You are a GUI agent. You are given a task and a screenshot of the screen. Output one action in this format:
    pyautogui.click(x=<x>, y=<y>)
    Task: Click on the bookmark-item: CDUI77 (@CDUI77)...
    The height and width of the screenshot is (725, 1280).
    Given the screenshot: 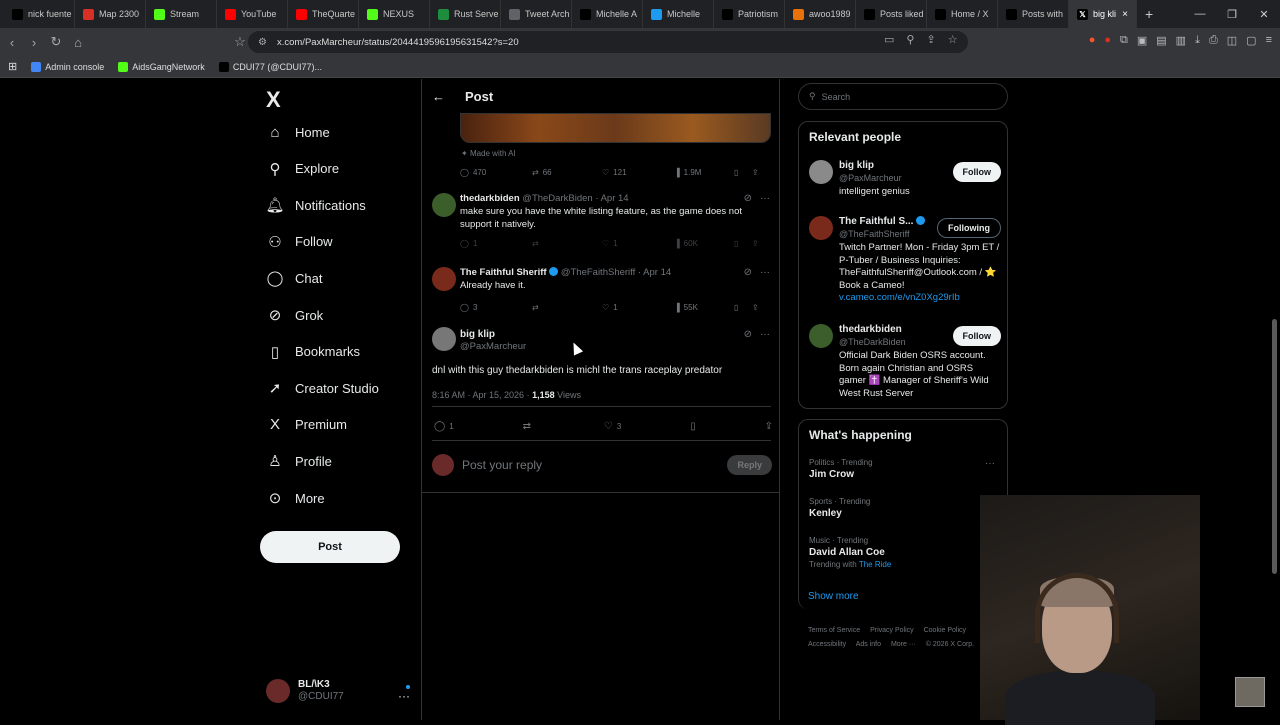 What is the action you would take?
    pyautogui.click(x=270, y=66)
    